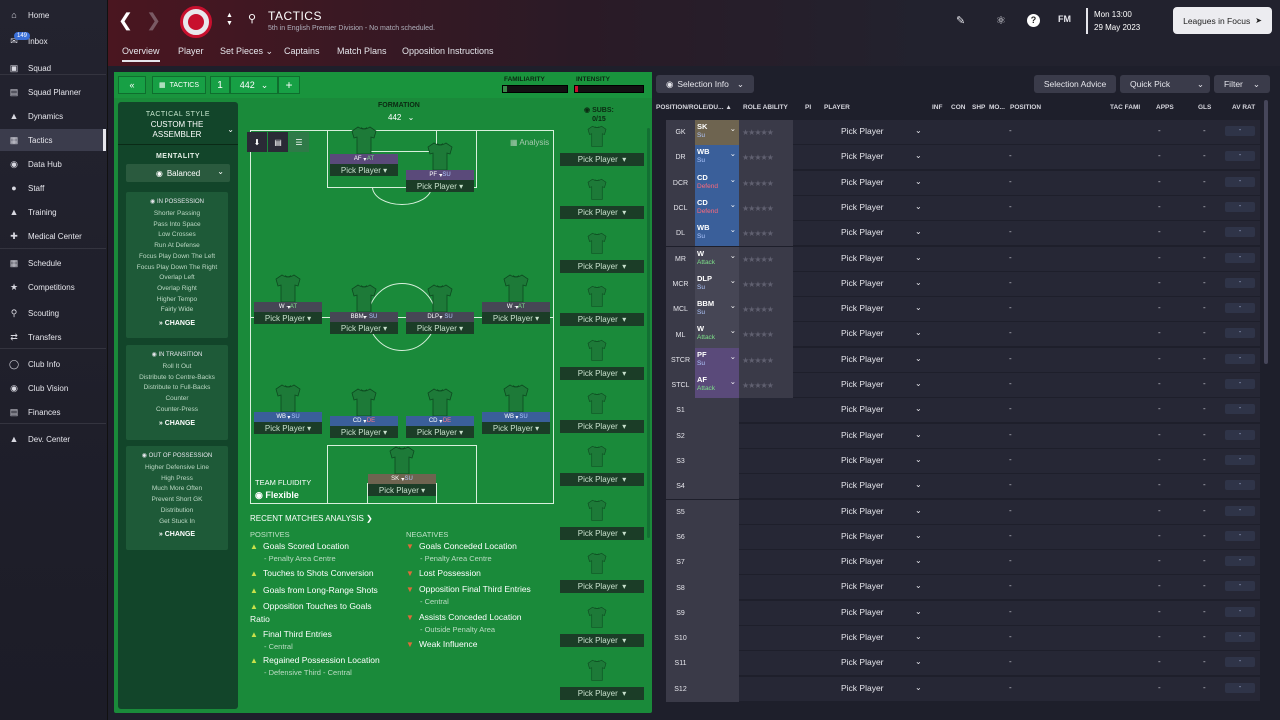 The image size is (1280, 720). What do you see at coordinates (765, 107) in the screenshot?
I see `column-header-role-ability: ROLE ABILITY` at bounding box center [765, 107].